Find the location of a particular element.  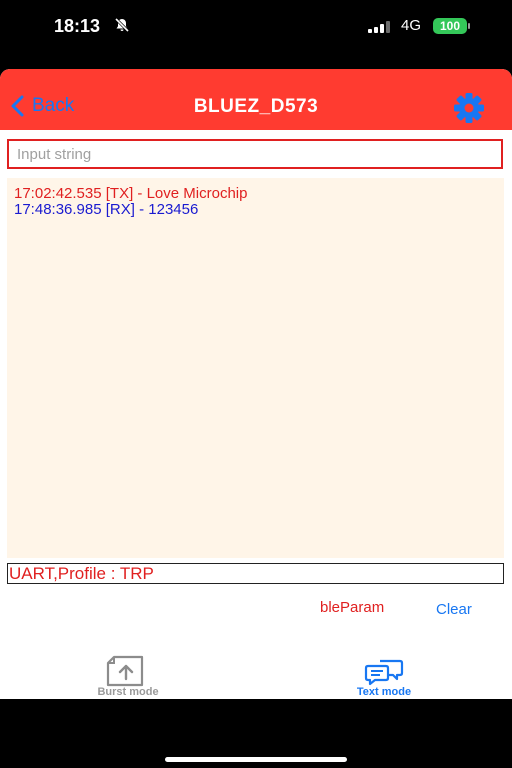

tab-burst-mode: Burst mode is located at coordinates (128, 677).